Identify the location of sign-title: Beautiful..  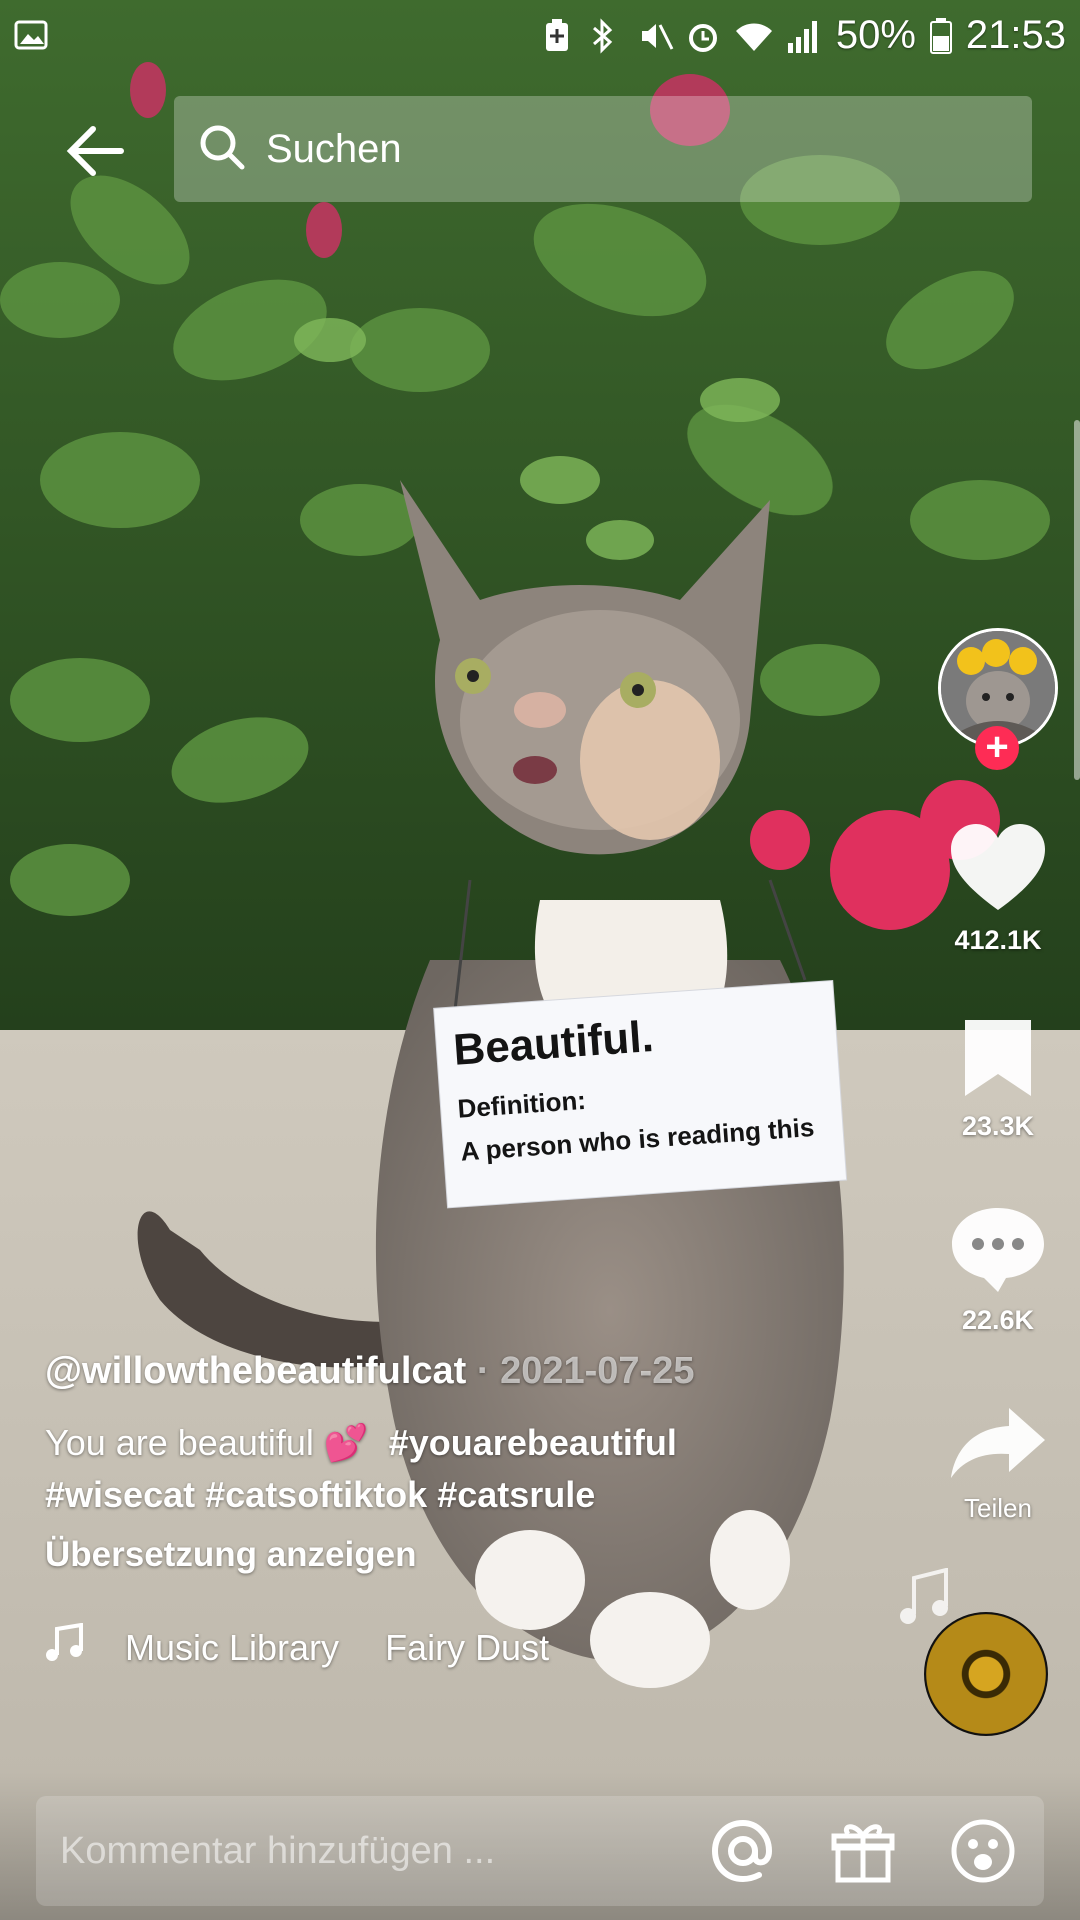
(553, 1043).